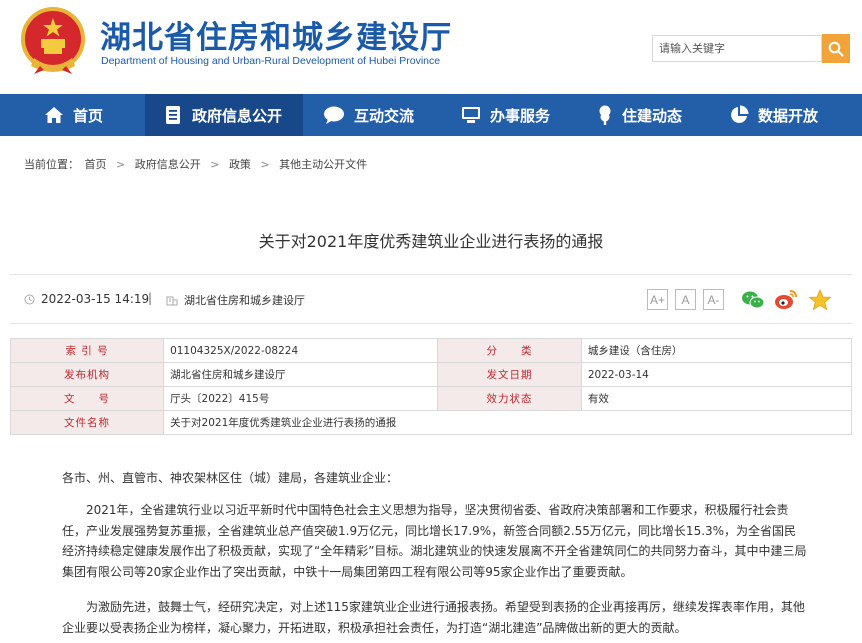 The image size is (862, 643). What do you see at coordinates (51, 164) in the screenshot?
I see `breadcrumb-prefix: 当前位置：` at bounding box center [51, 164].